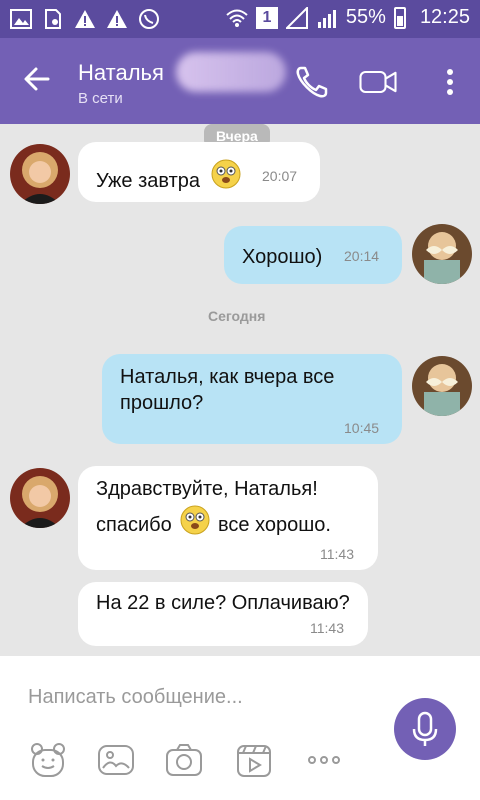 This screenshot has height=800, width=480. Describe the element at coordinates (365, 17) in the screenshot. I see `battery-percent: 55%` at that location.